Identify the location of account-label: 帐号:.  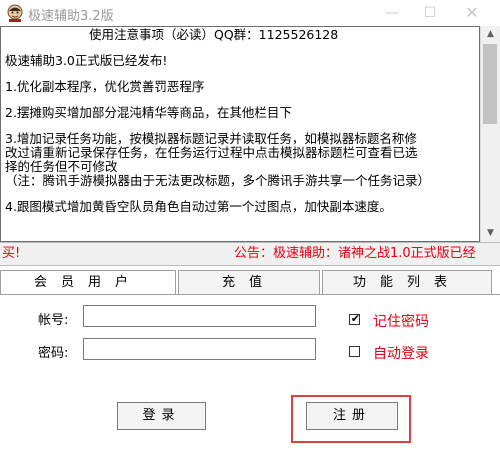
(53, 320).